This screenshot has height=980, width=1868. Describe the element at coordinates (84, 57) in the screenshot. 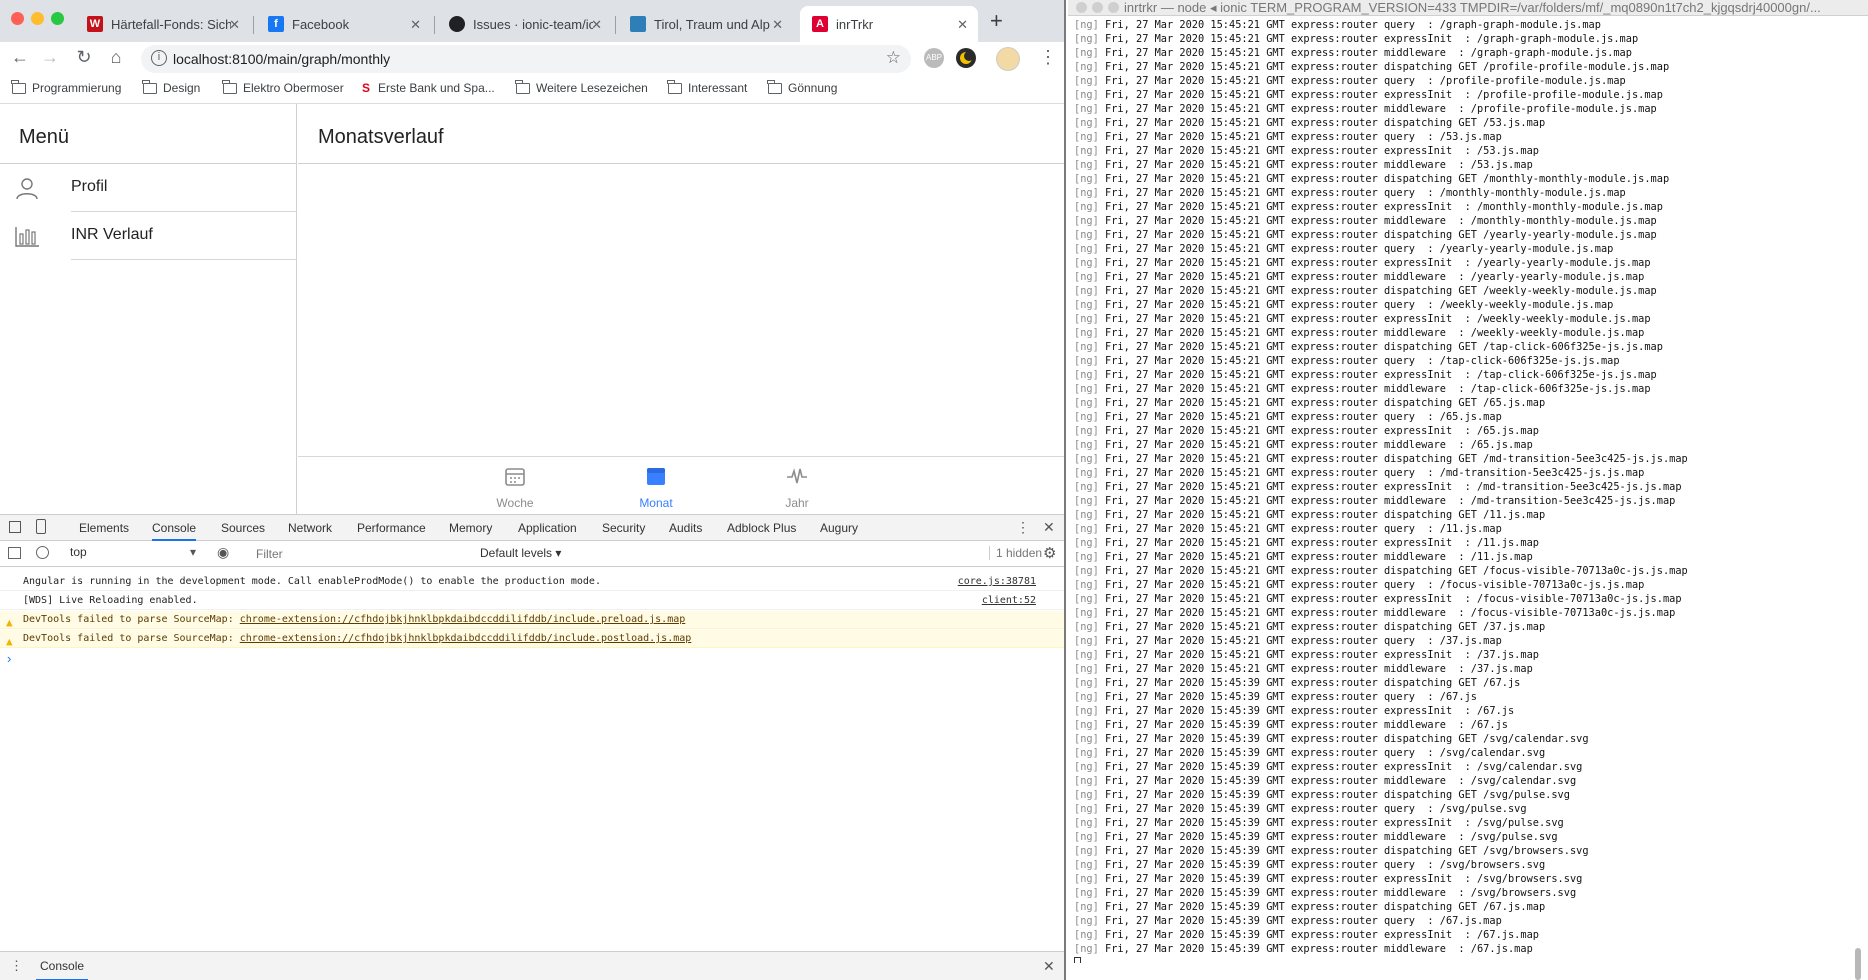

I see `reload-button: ↻` at that location.